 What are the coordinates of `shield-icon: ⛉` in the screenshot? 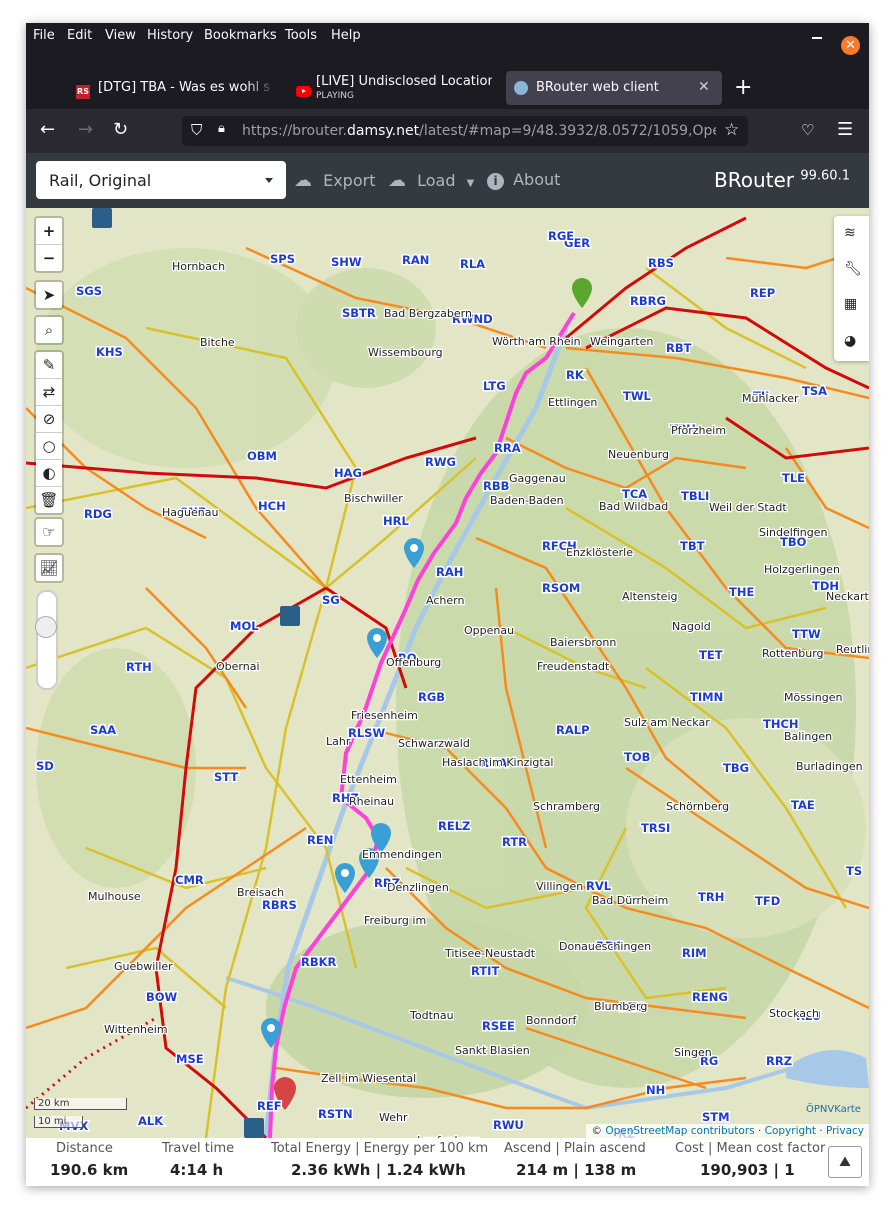 It's located at (196, 130).